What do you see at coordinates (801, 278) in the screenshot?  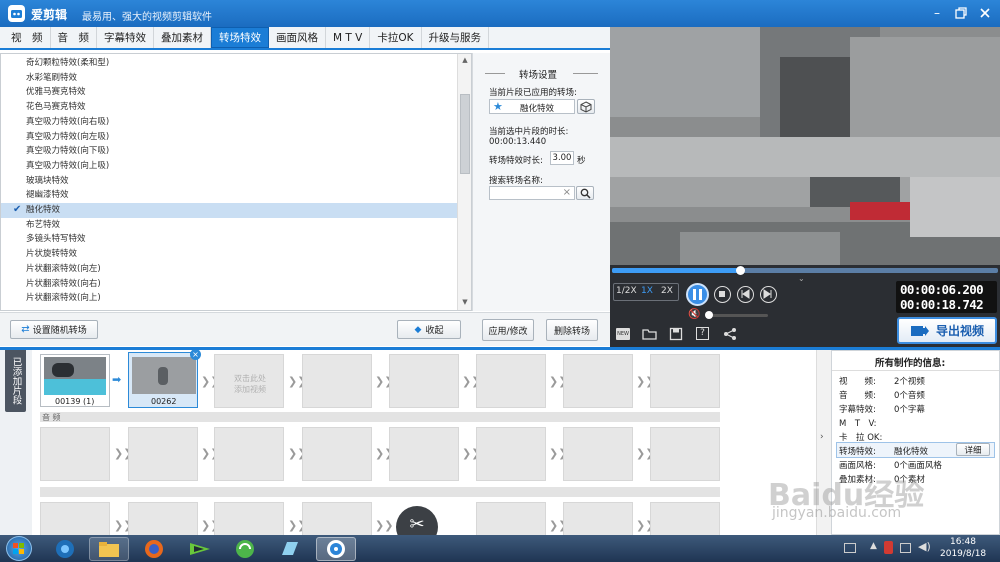 I see `expand-chevron-icon: ⌄` at bounding box center [801, 278].